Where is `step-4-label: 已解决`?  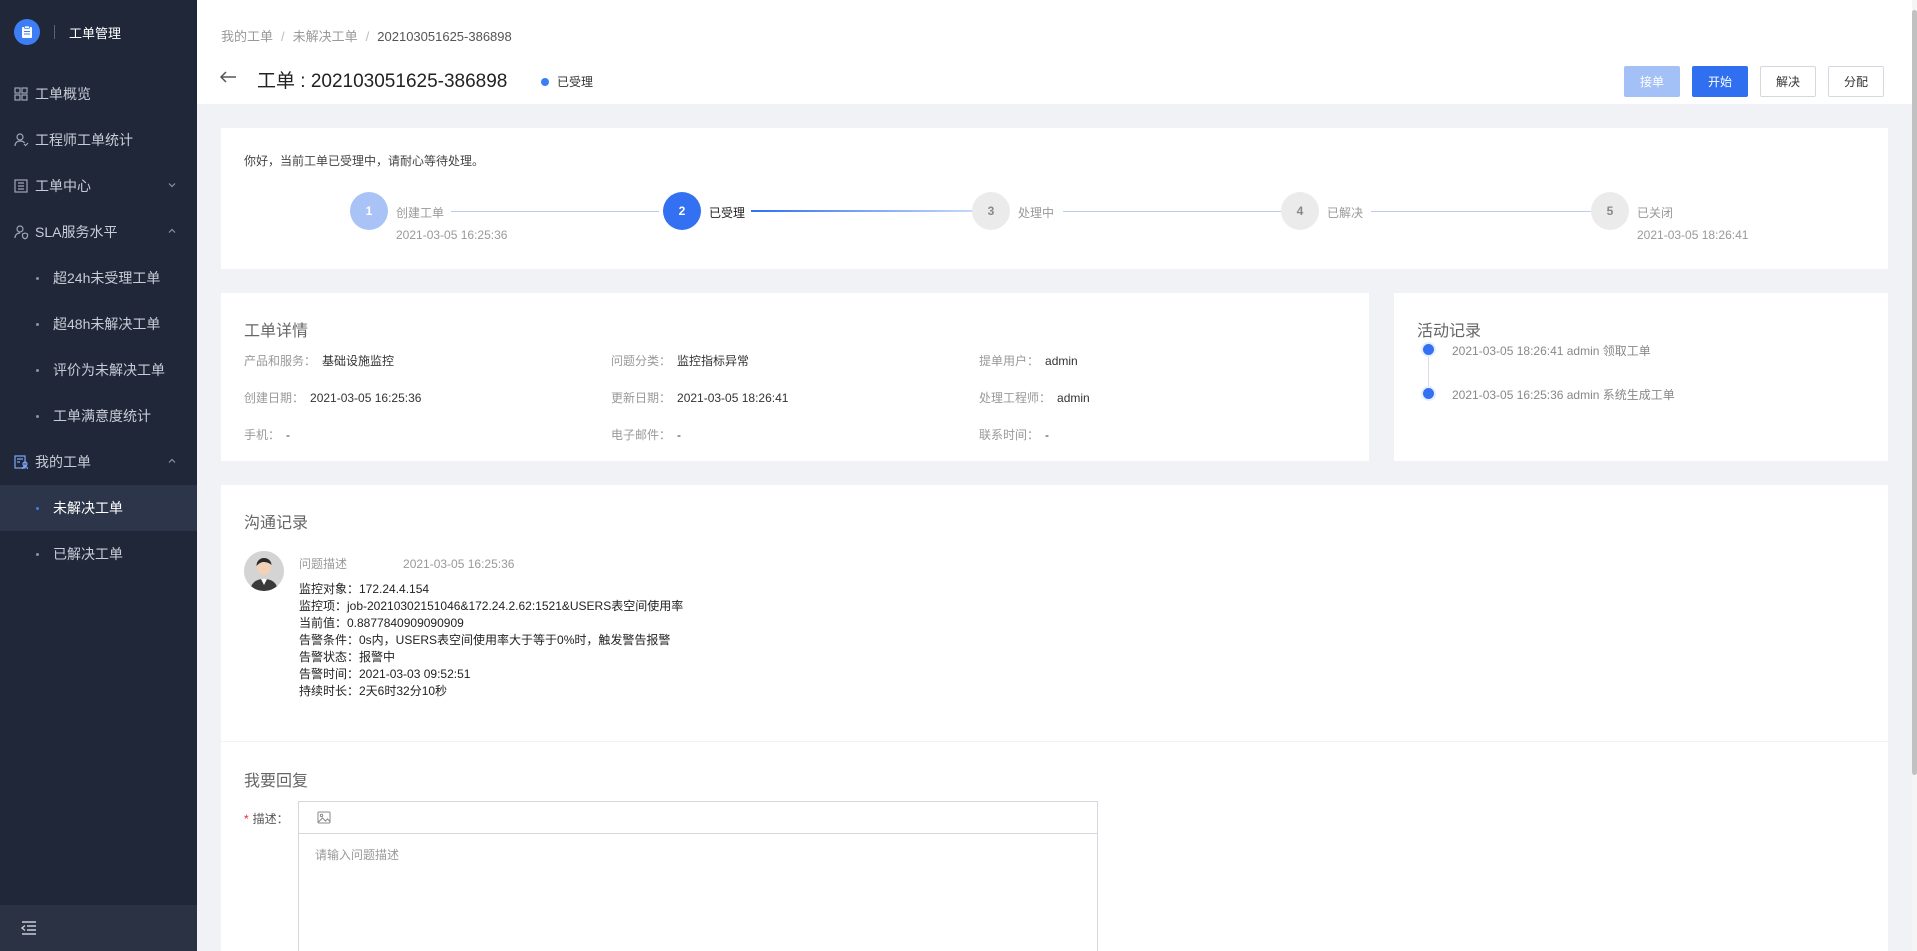 step-4-label: 已解决 is located at coordinates (1345, 213).